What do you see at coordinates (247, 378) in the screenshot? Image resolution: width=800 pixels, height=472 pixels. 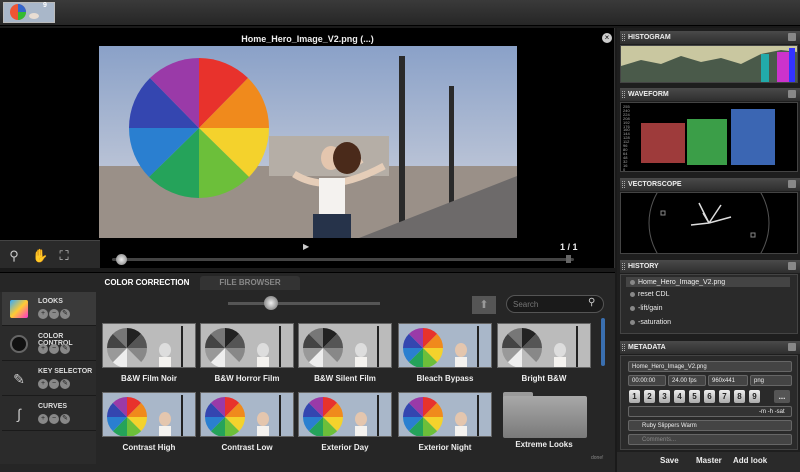 I see `look-label: B&W Horror Film` at bounding box center [247, 378].